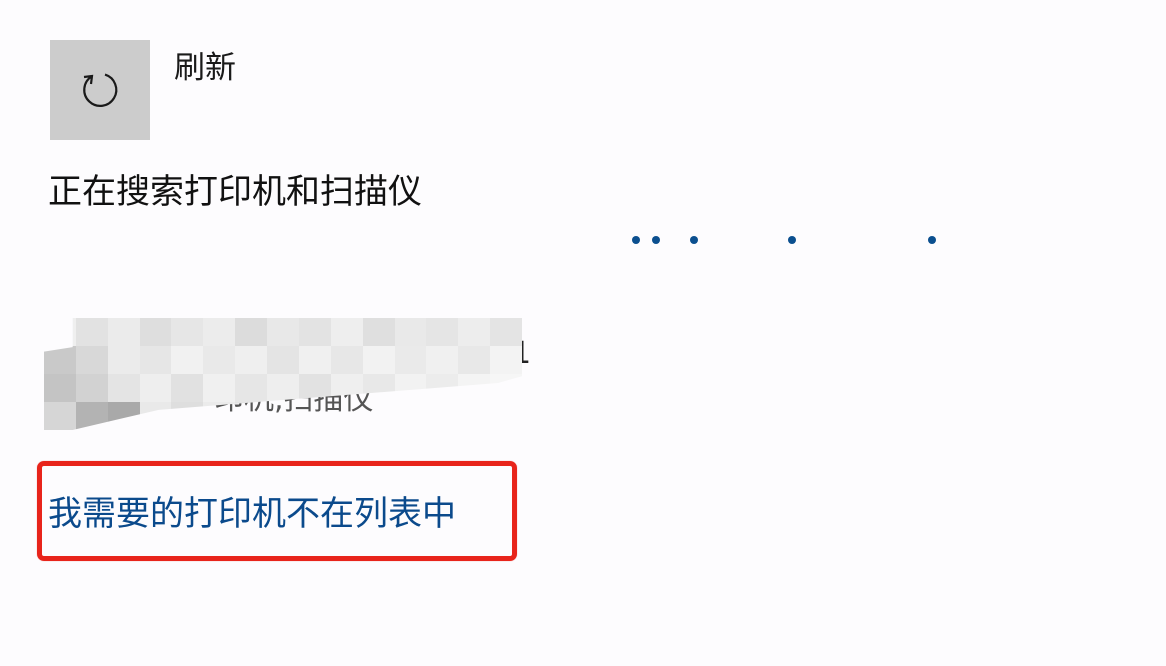 This screenshot has height=666, width=1166. I want to click on searching-status-text: 正在搜索打印机和扫描仪, so click(235, 192).